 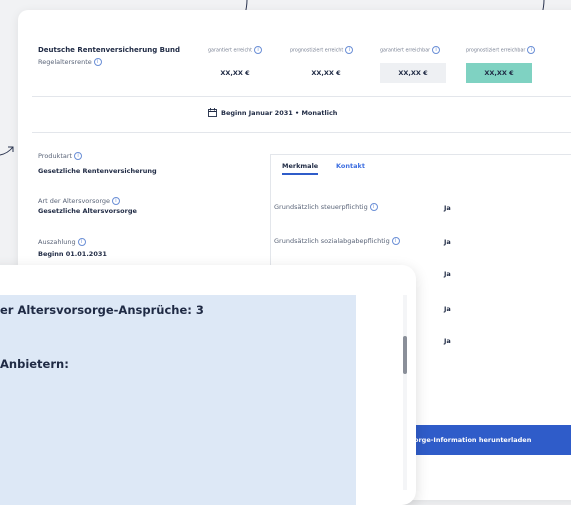 I want to click on detail-label-payout: Auszahlung i, so click(x=62, y=242).